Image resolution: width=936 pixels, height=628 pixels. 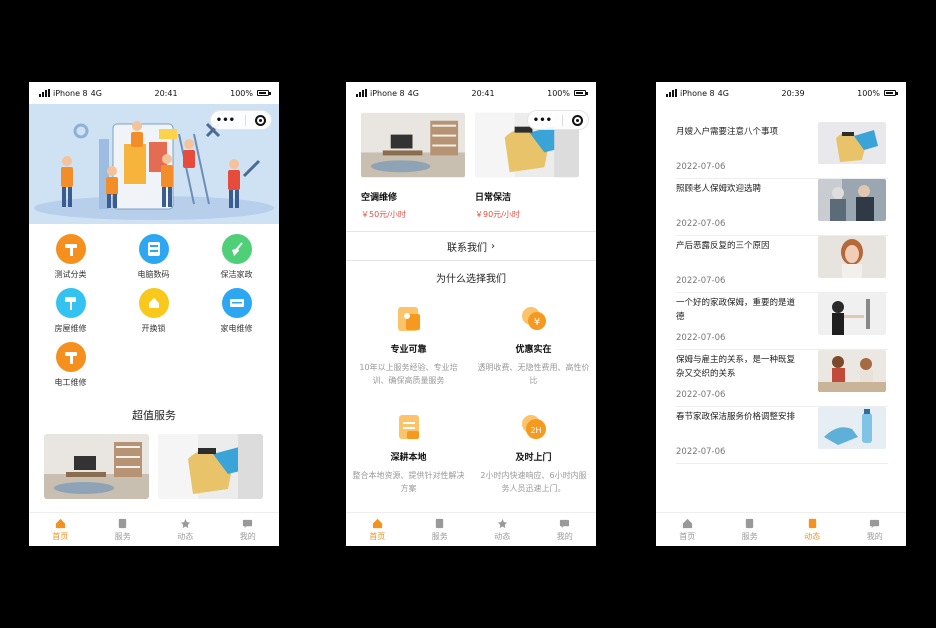 What do you see at coordinates (70, 357) in the screenshot?
I see `electric-icon` at bounding box center [70, 357].